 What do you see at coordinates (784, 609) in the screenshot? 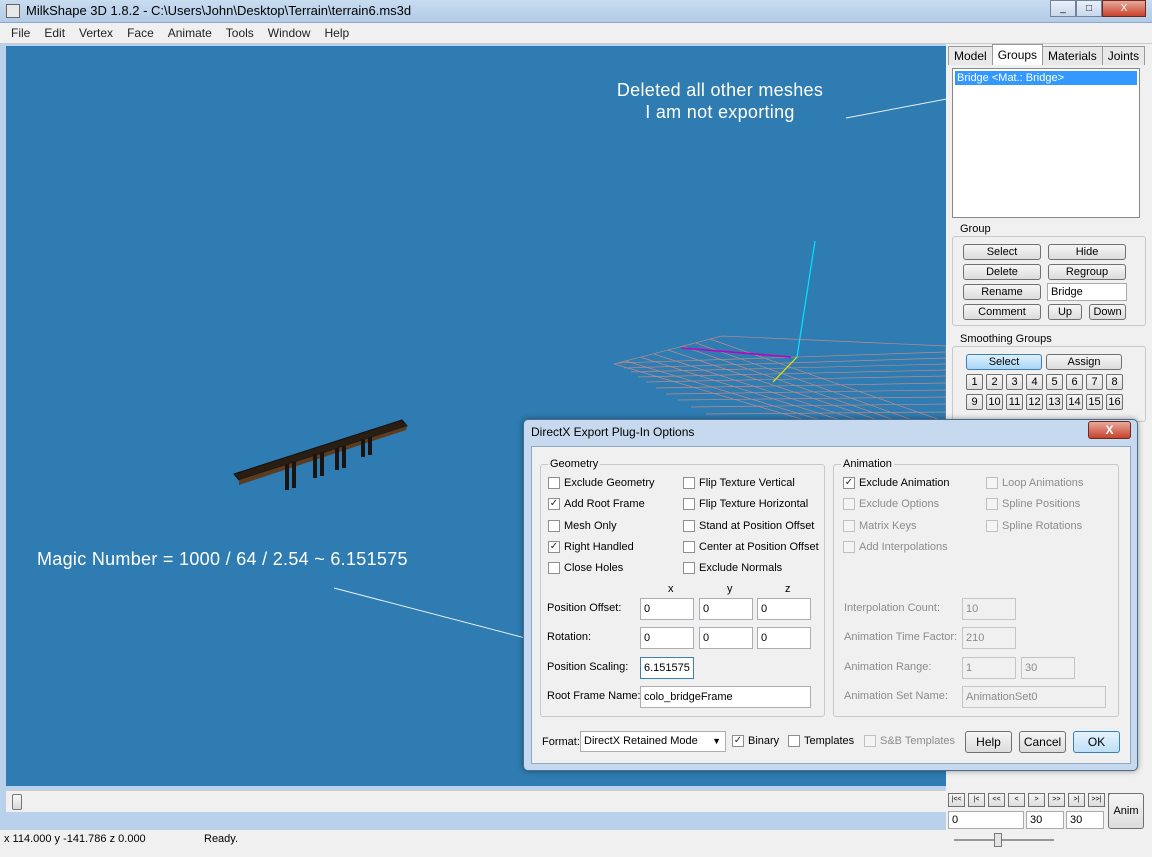
I see `position-offset-z: 0` at bounding box center [784, 609].